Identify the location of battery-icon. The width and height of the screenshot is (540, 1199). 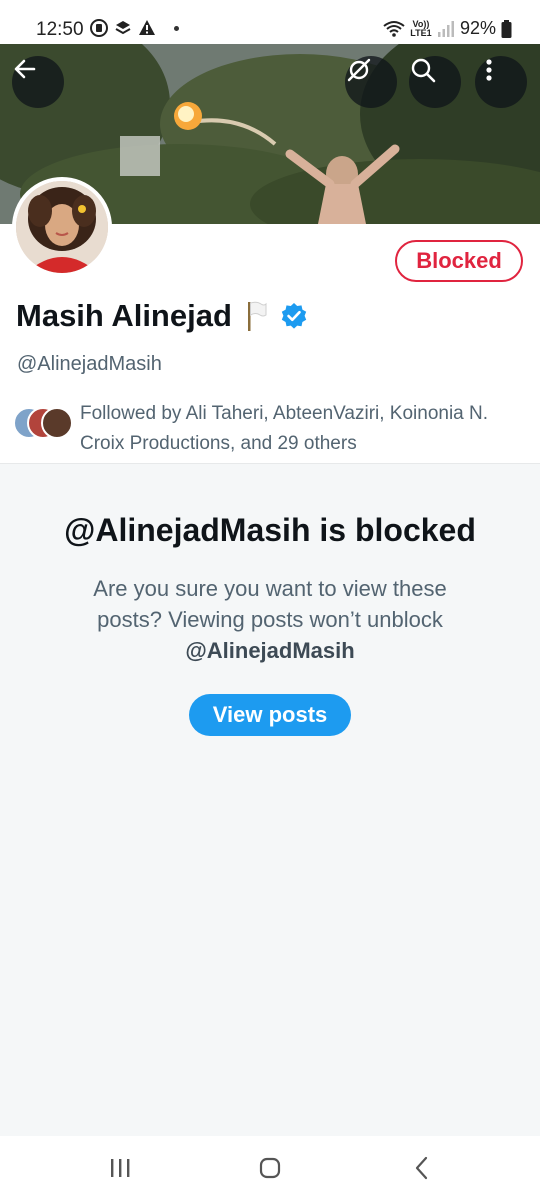
(506, 28).